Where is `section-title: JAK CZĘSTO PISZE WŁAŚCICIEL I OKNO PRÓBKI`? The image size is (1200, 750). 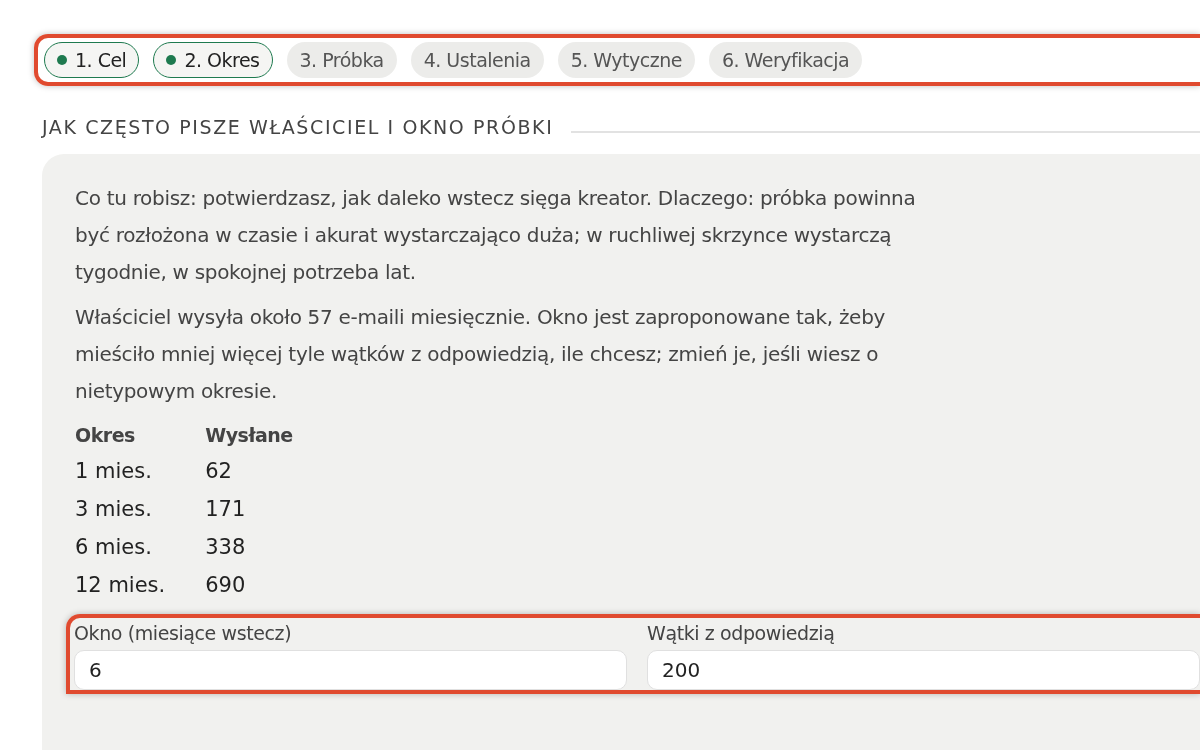
section-title: JAK CZĘSTO PISZE WŁAŚCICIEL I OKNO PRÓBKI is located at coordinates (298, 127).